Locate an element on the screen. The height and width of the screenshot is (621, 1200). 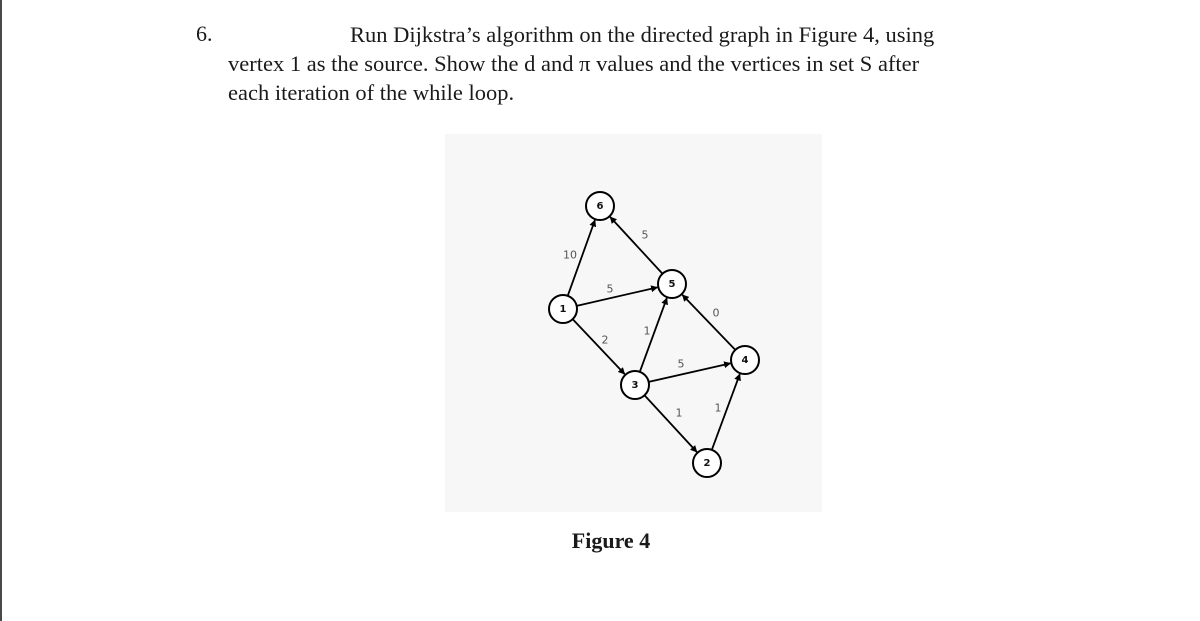
edge-weight-5-6: 5 is located at coordinates (645, 235).